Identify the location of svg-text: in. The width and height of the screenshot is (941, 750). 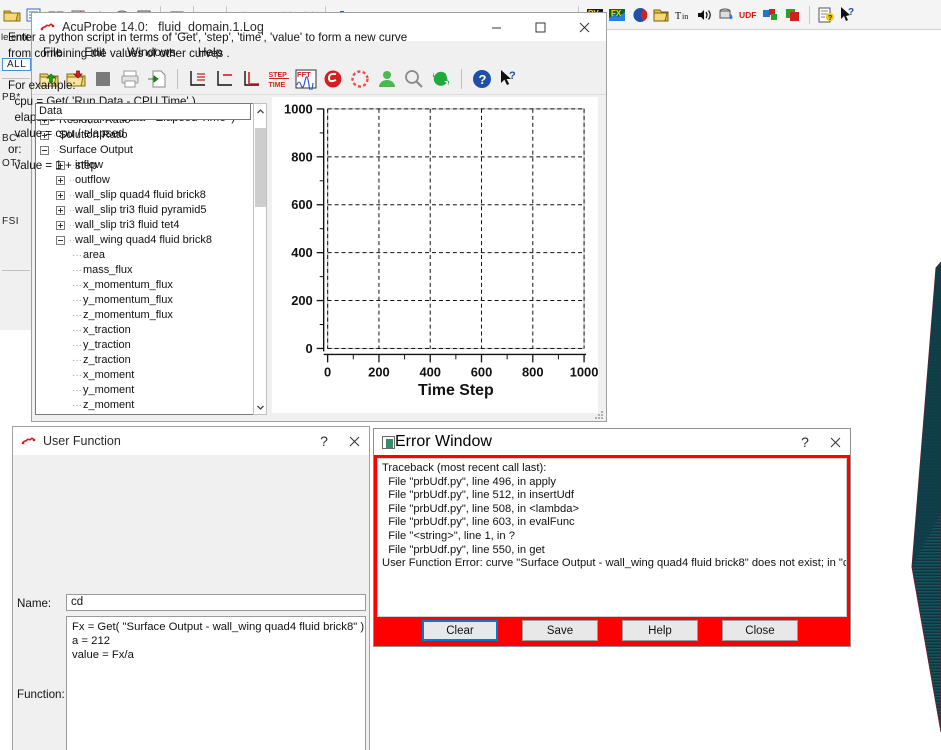
(685, 16).